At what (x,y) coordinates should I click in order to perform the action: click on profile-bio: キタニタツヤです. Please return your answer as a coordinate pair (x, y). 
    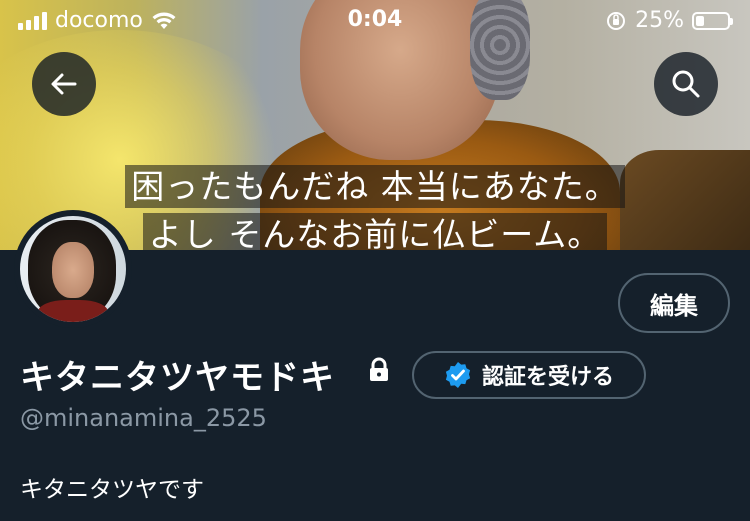
    Looking at the image, I should click on (112, 490).